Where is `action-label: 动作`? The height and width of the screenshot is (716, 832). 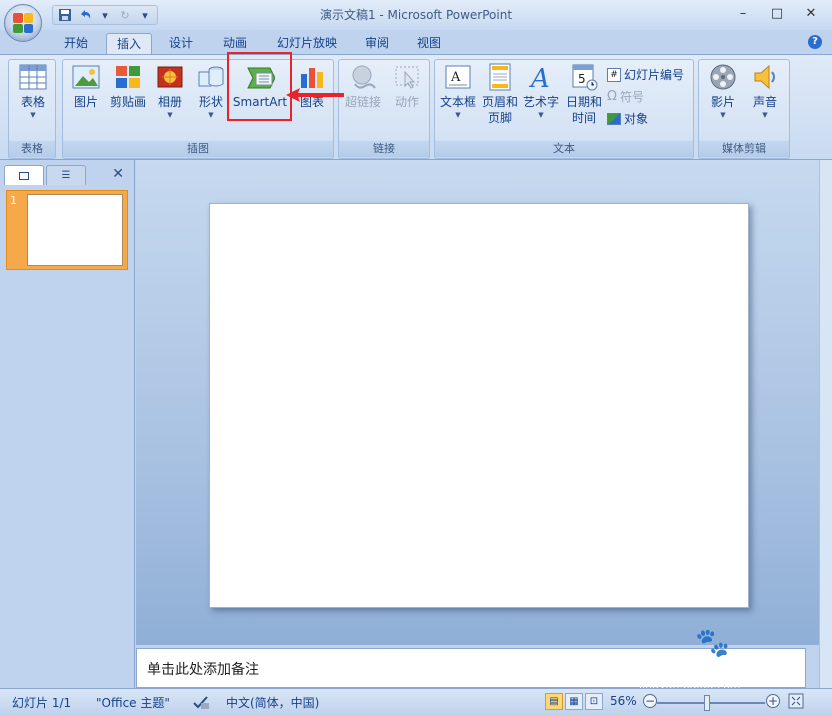 action-label: 动作 is located at coordinates (406, 102).